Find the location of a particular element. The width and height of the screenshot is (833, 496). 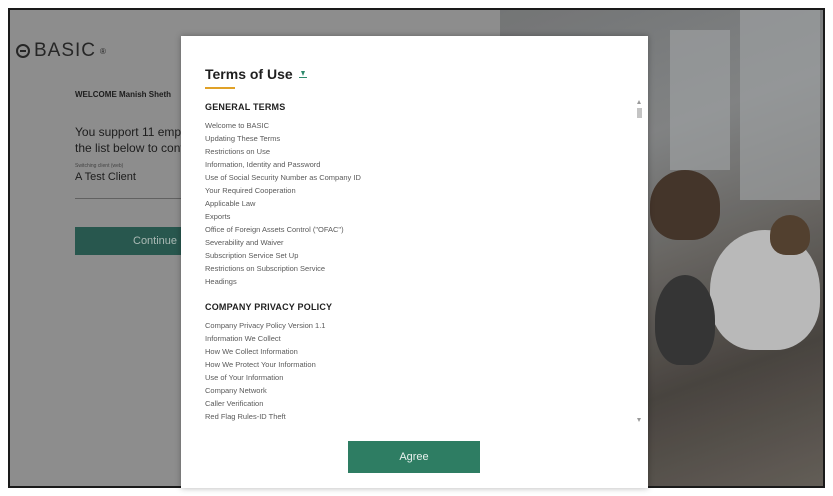

toc-link: Information We Collect is located at coordinates (420, 338).